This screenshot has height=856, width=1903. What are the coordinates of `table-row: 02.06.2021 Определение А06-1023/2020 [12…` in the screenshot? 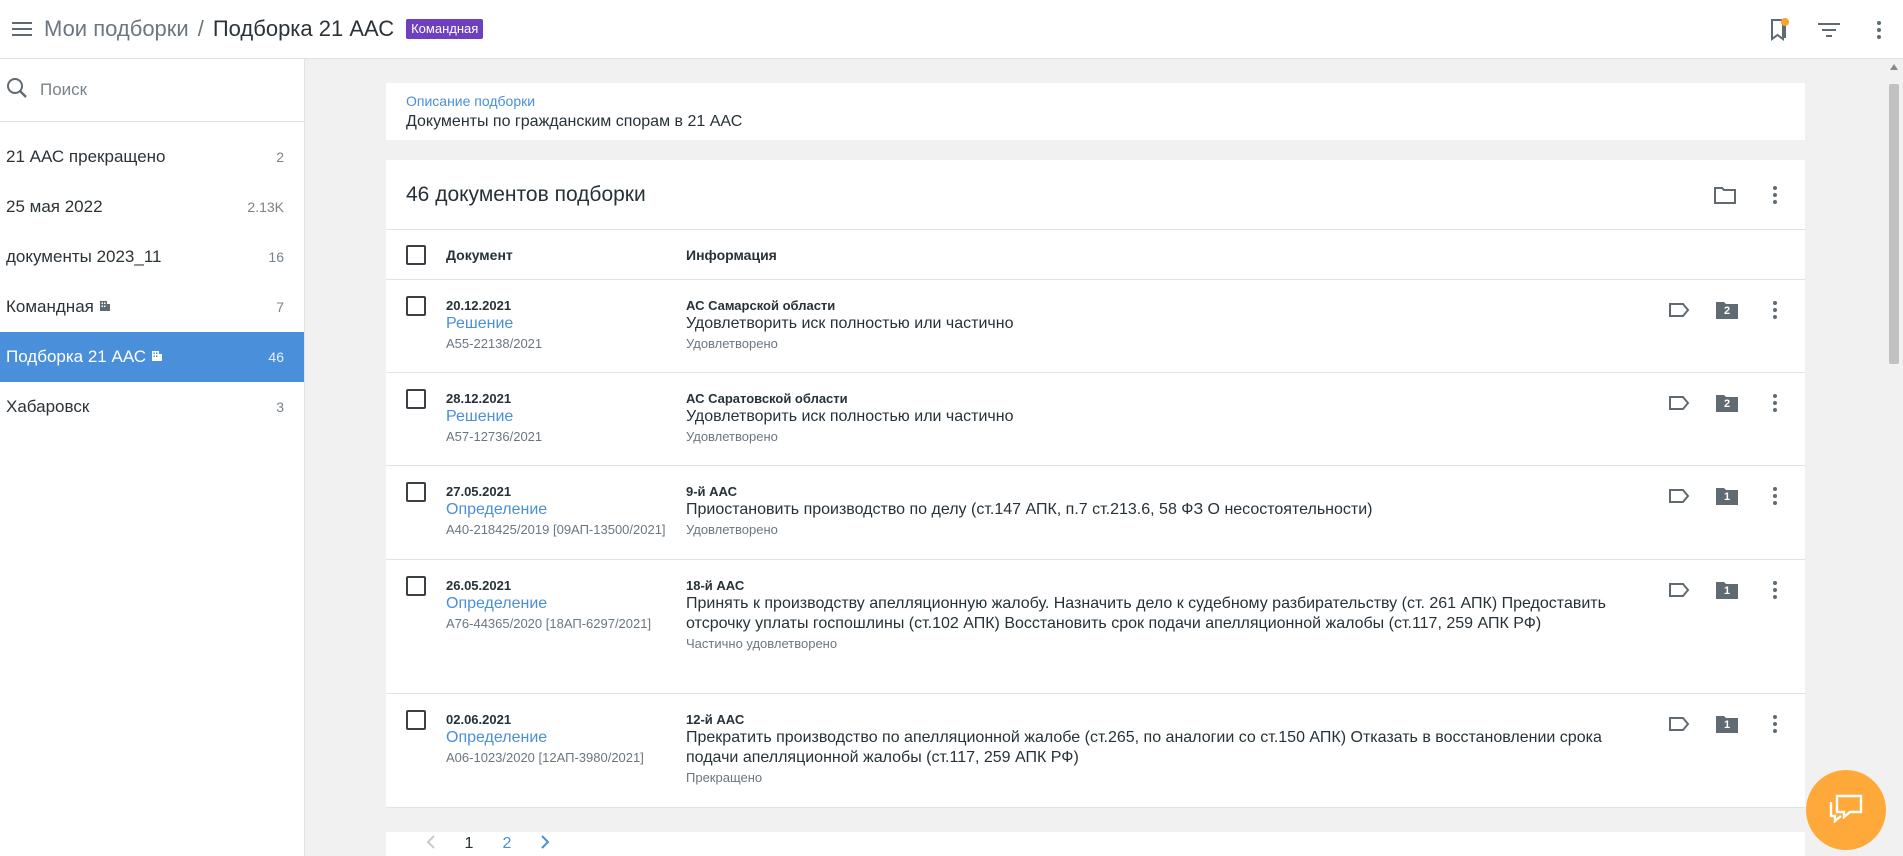 It's located at (1095, 751).